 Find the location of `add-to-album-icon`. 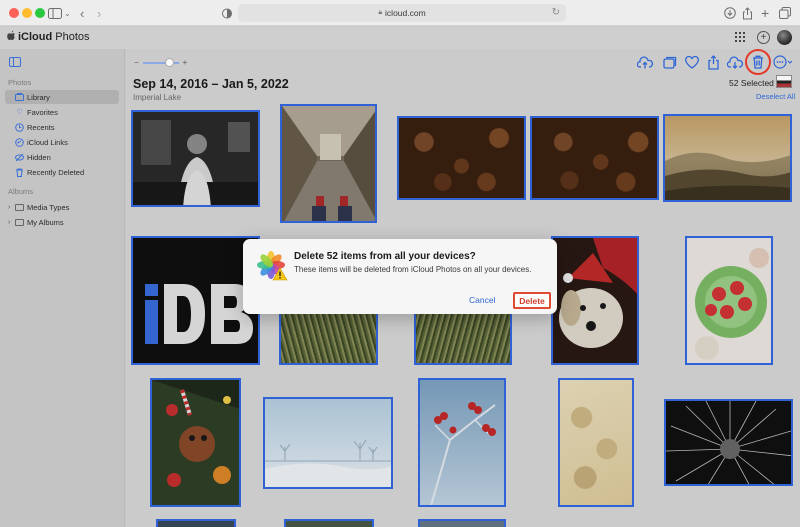

add-to-album-icon is located at coordinates (670, 62).